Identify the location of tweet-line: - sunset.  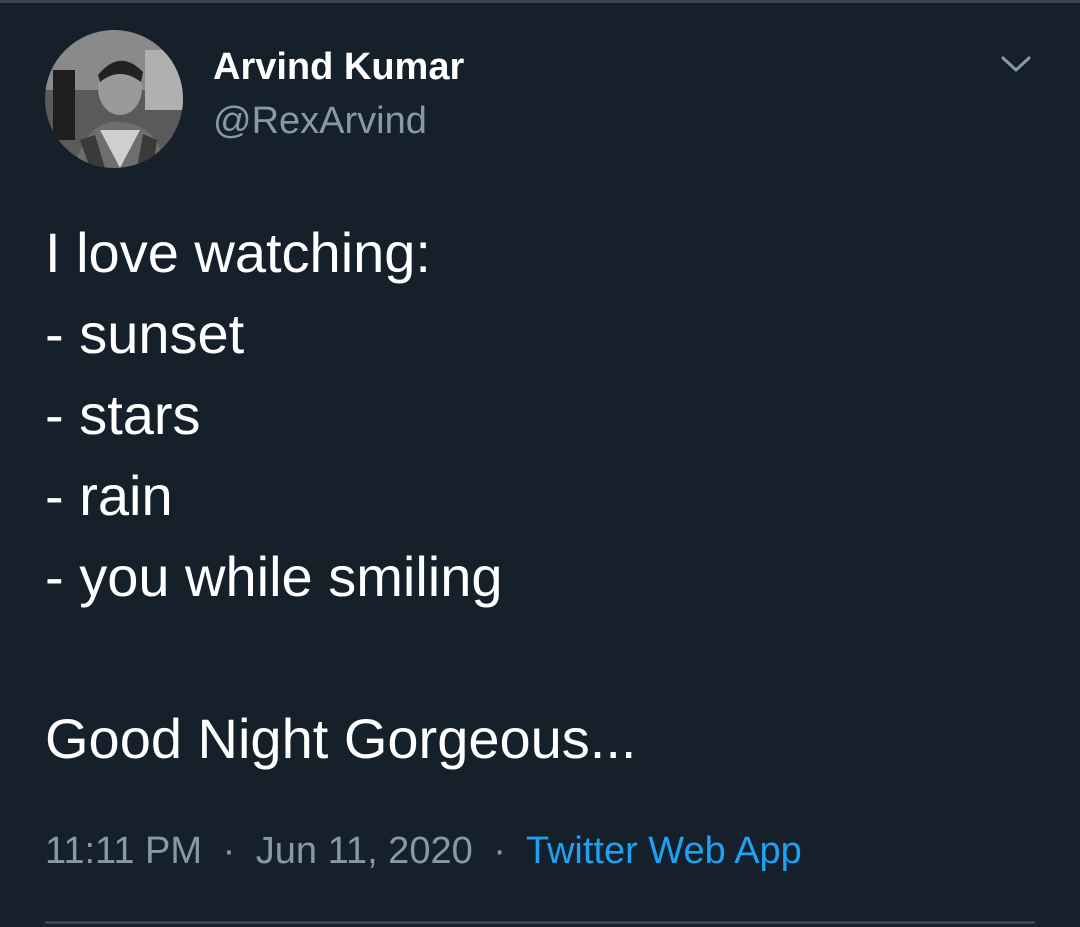
(145, 333).